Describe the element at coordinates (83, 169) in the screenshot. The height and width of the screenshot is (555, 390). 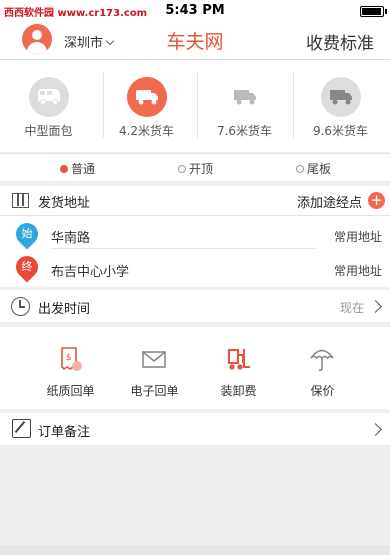
I see `option-label: 普通` at that location.